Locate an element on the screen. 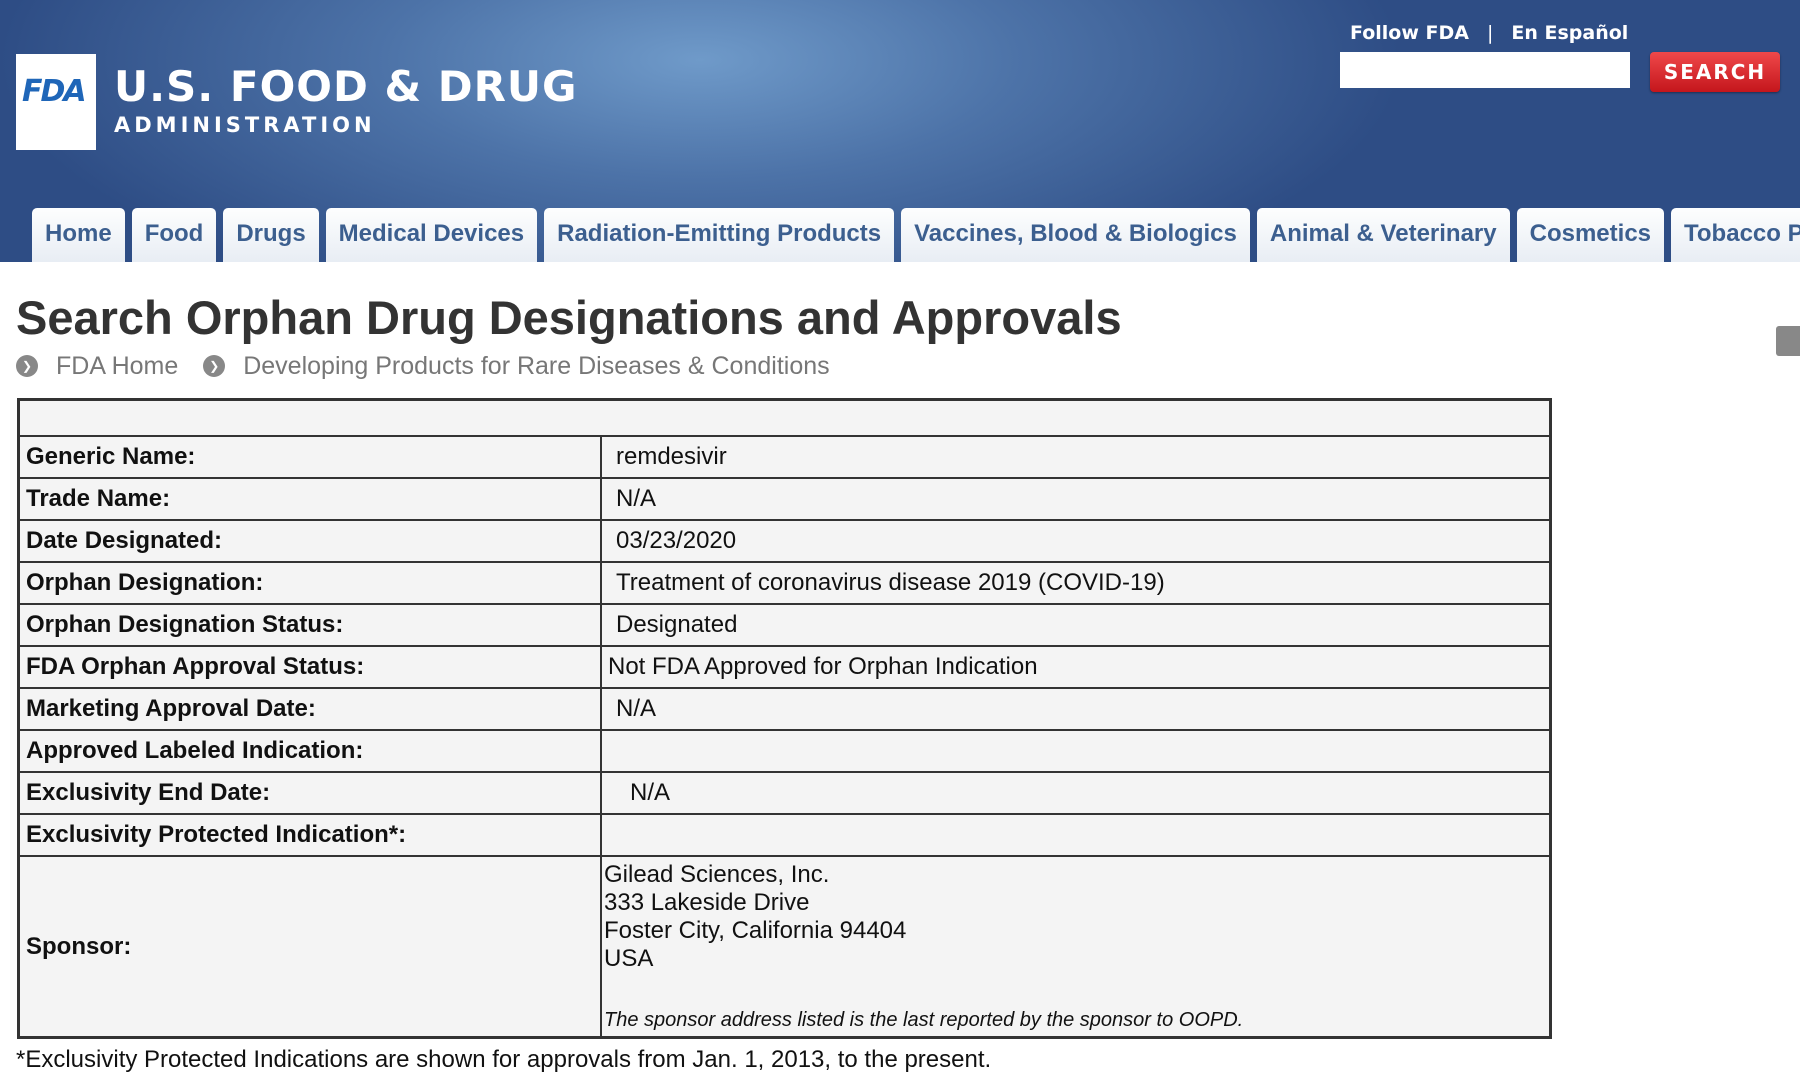  row-label: Trade Name: is located at coordinates (310, 499).